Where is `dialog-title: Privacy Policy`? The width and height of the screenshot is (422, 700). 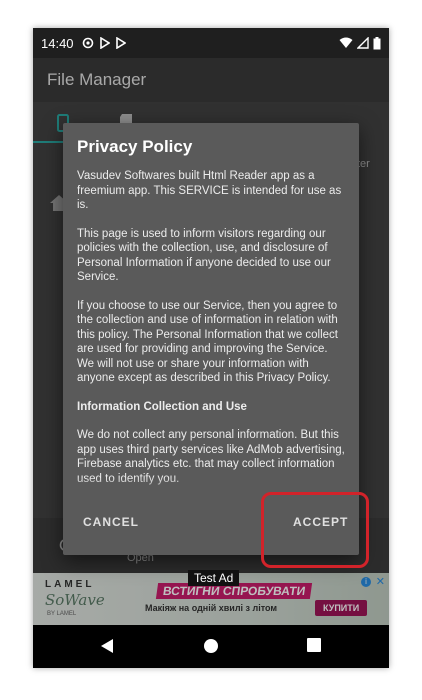
dialog-title: Privacy Policy is located at coordinates (135, 146).